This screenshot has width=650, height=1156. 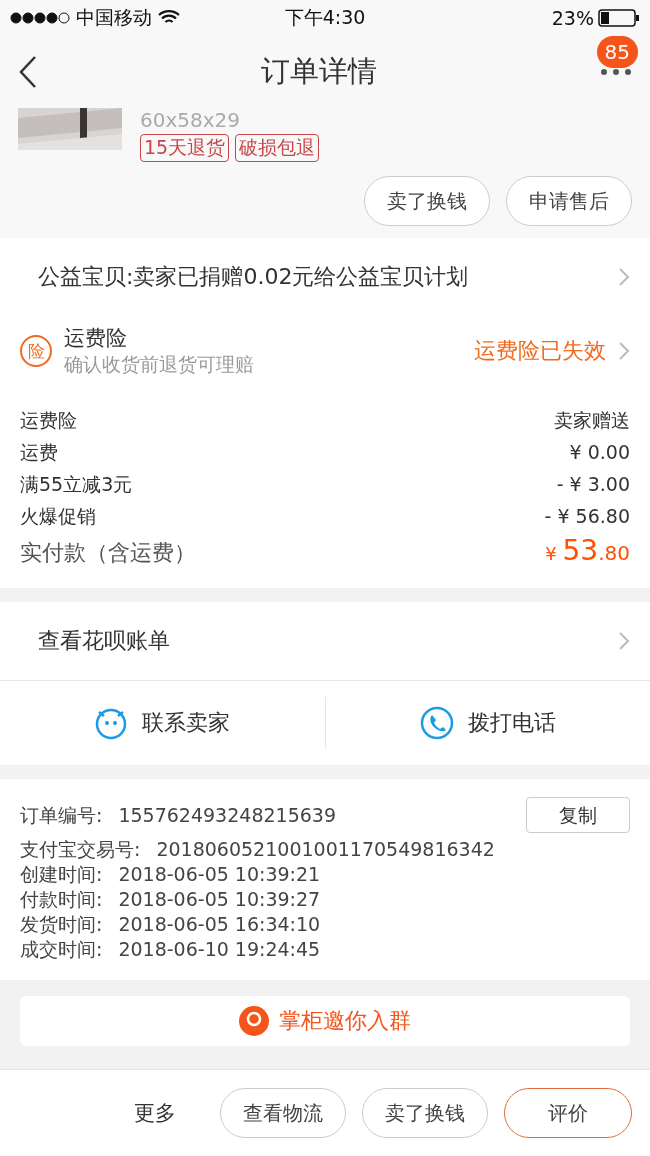 What do you see at coordinates (191, 120) in the screenshot?
I see `product-size: 60x58x29` at bounding box center [191, 120].